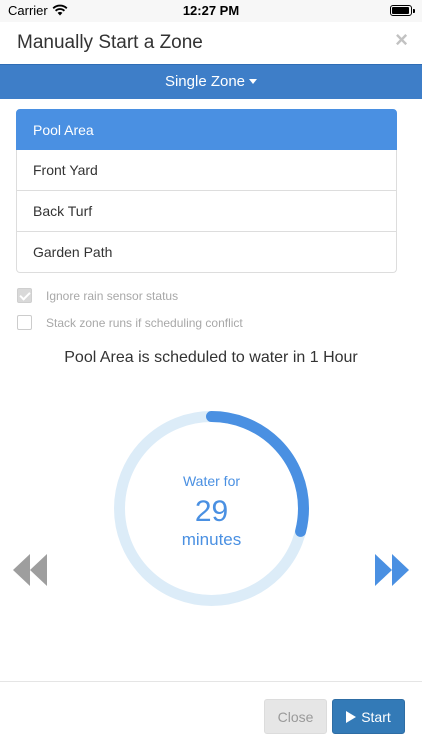 This screenshot has width=422, height=751. I want to click on duration-dial: Water for 29 minutes, so click(211, 508).